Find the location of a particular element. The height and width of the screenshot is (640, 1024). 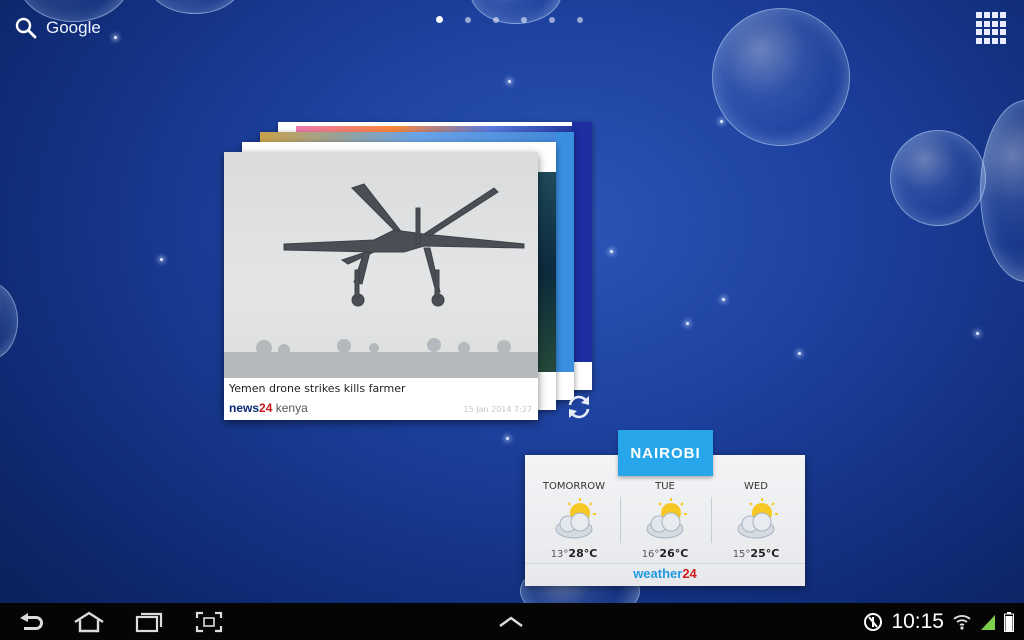

google-search-label: Google is located at coordinates (73, 27).